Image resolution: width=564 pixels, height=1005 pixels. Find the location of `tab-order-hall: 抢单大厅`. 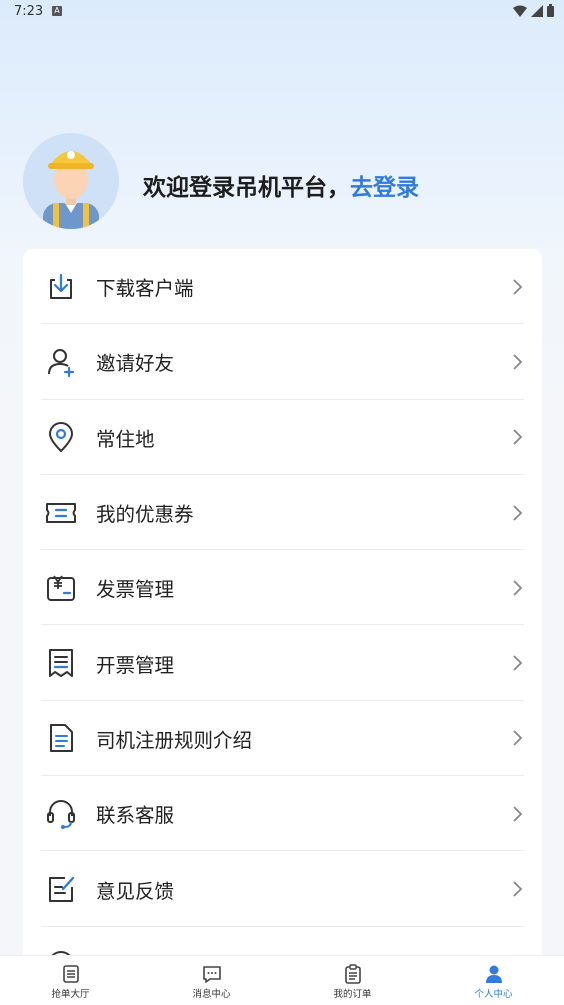

tab-order-hall: 抢单大厅 is located at coordinates (70, 980).